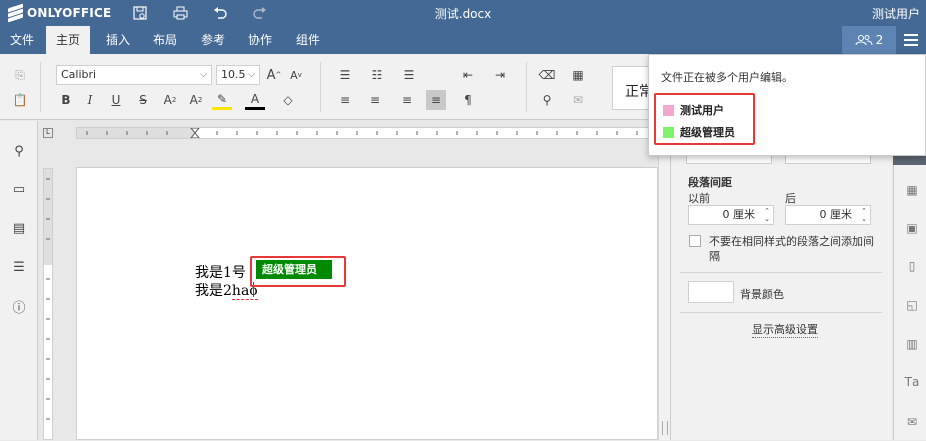 The height and width of the screenshot is (441, 926). Describe the element at coordinates (791, 249) in the screenshot. I see `no-space-label: 不要在相同样式的段落之间添加间隔` at that location.